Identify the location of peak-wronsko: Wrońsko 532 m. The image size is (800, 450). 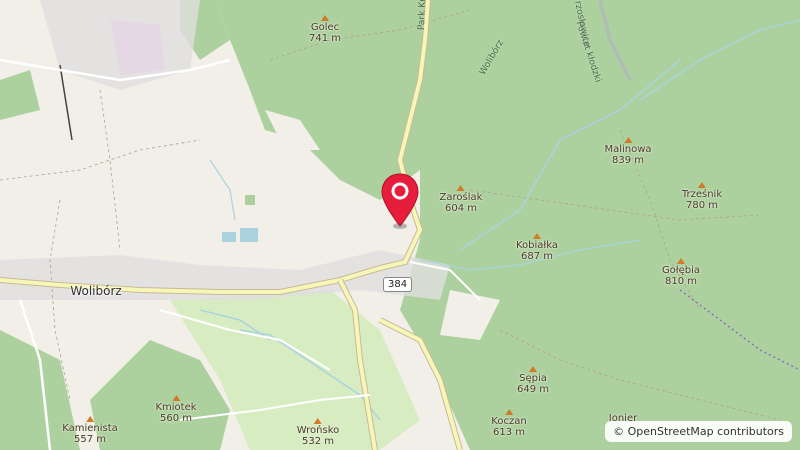
(318, 432).